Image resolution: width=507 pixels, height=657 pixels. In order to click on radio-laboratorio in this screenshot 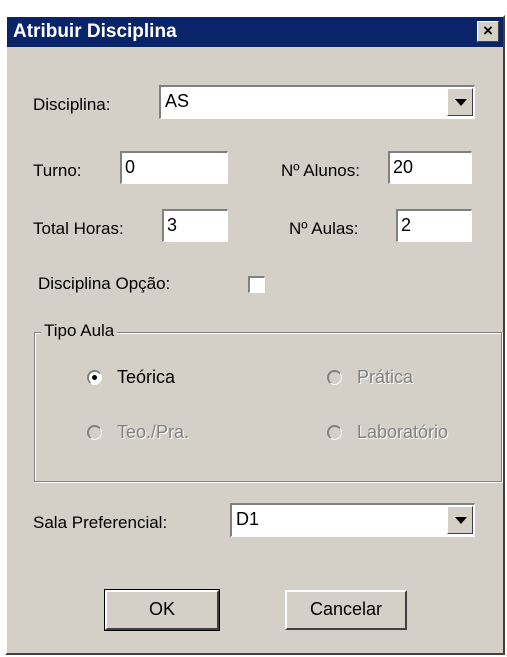, I will do `click(334, 432)`.